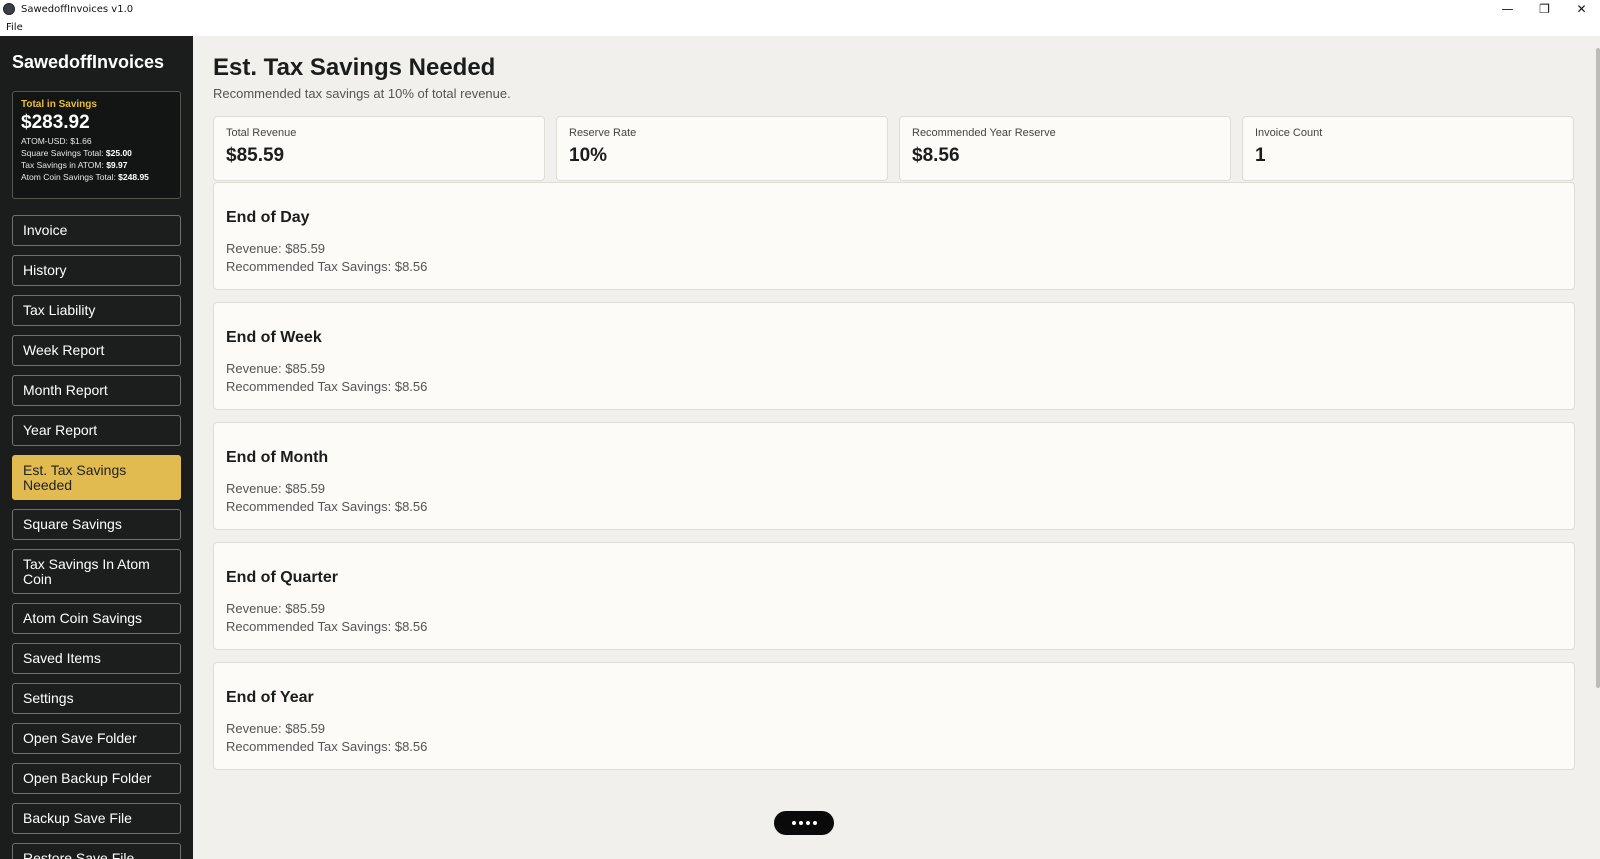 This screenshot has height=859, width=1600. I want to click on menu-bar: File, so click(800, 27).